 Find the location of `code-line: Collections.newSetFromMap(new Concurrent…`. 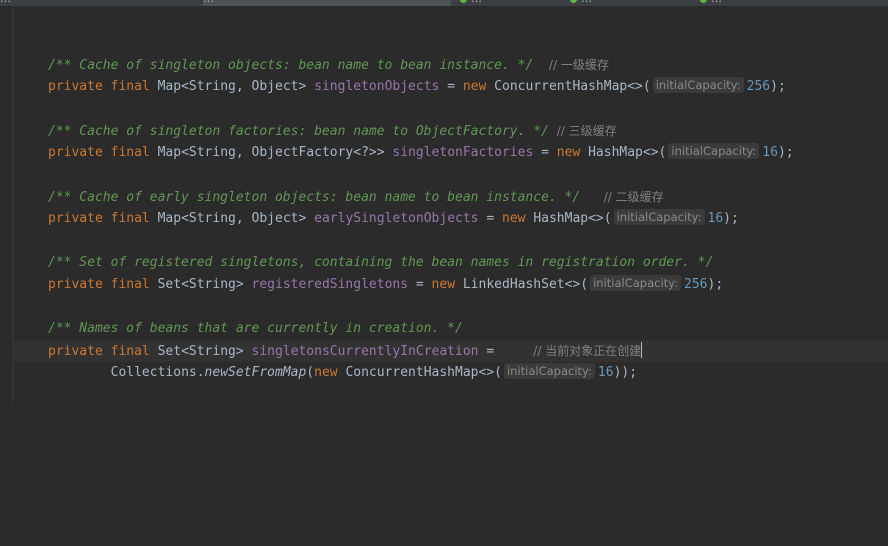

code-line: Collections.newSetFromMap(new Concurrent… is located at coordinates (374, 371).